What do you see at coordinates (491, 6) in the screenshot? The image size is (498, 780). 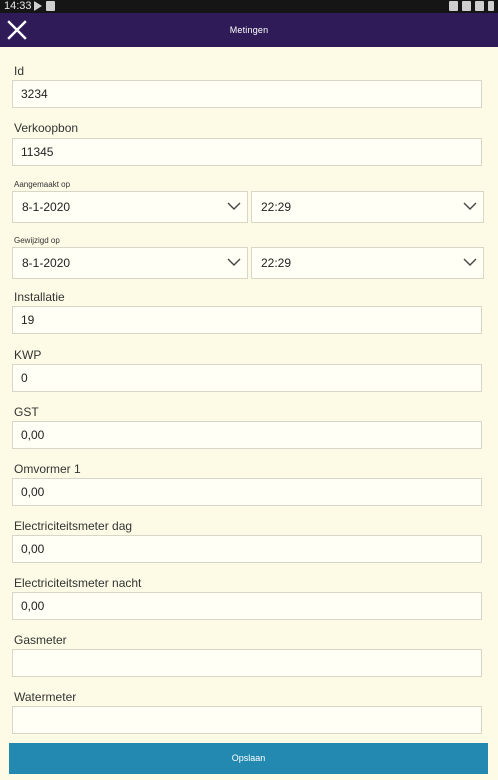 I see `battery-icon` at bounding box center [491, 6].